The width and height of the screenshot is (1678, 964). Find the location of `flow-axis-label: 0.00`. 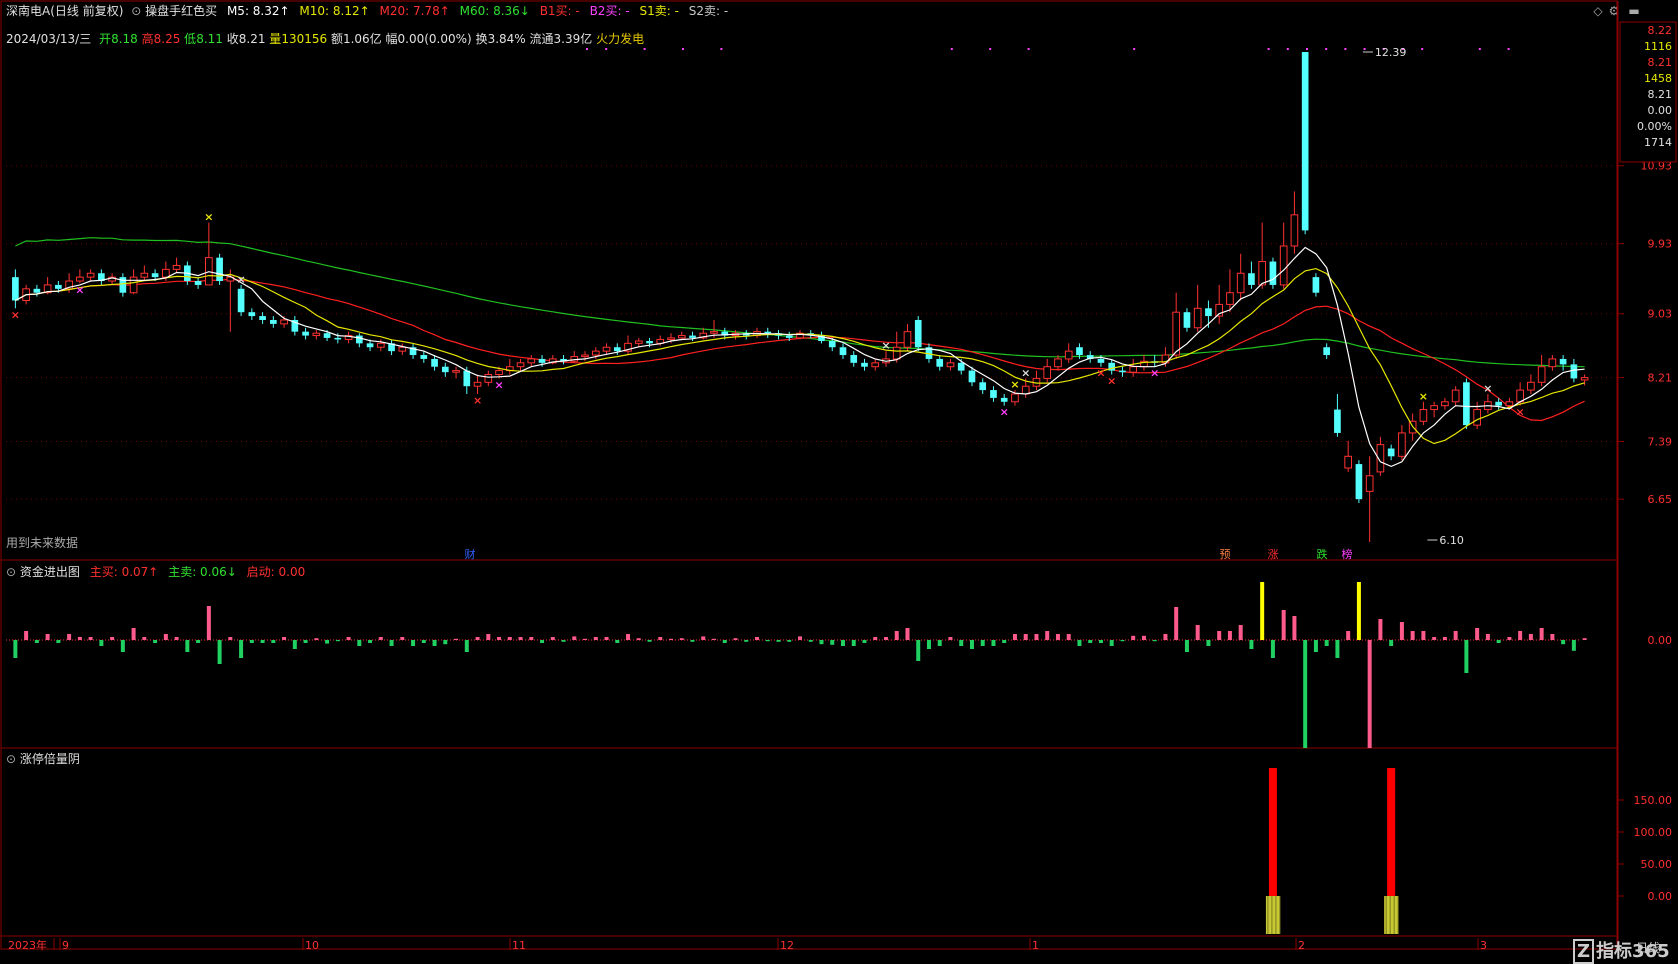

flow-axis-label: 0.00 is located at coordinates (1660, 640).